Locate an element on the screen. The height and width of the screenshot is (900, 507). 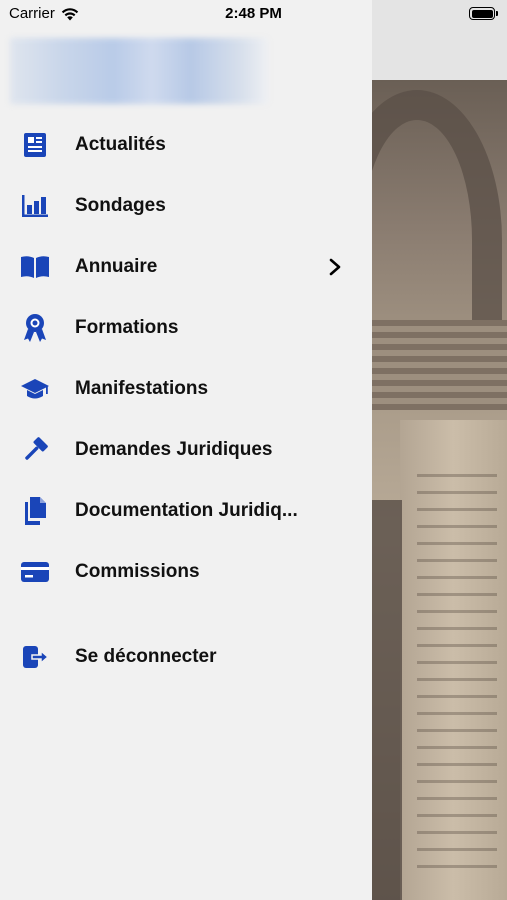
menu-item-demandes-juridiques: Demandes Juridiques is located at coordinates (186, 449).